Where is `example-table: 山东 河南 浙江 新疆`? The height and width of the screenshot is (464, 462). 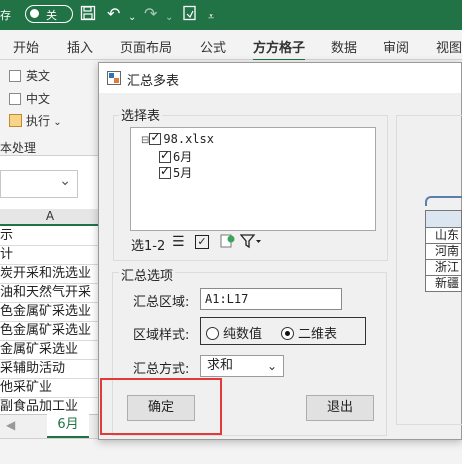 example-table: 山东 河南 浙江 新疆 is located at coordinates (443, 251).